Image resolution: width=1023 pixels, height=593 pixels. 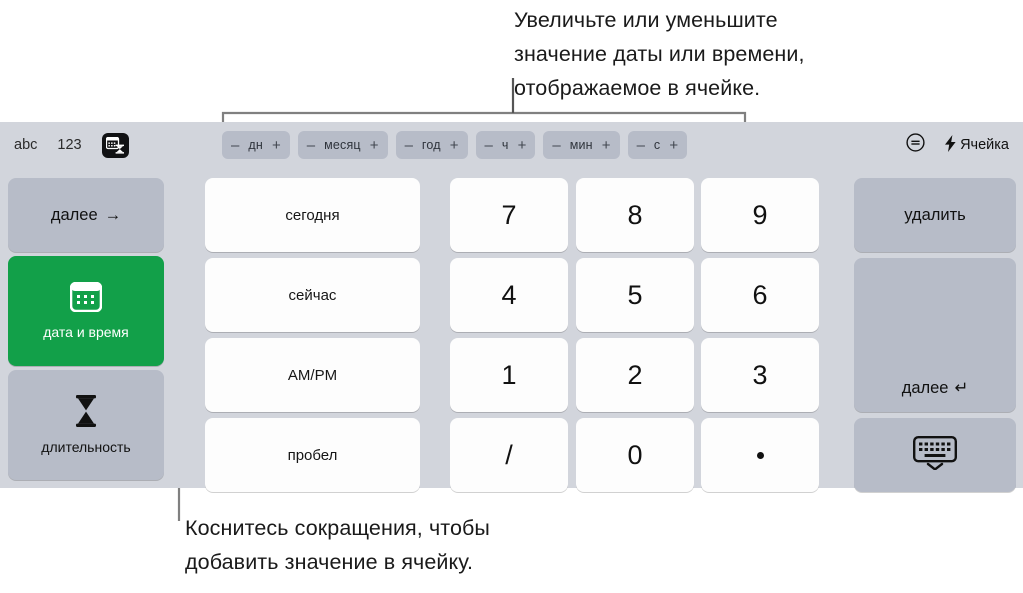 I want to click on numpad-key-label: 5, so click(x=635, y=294).